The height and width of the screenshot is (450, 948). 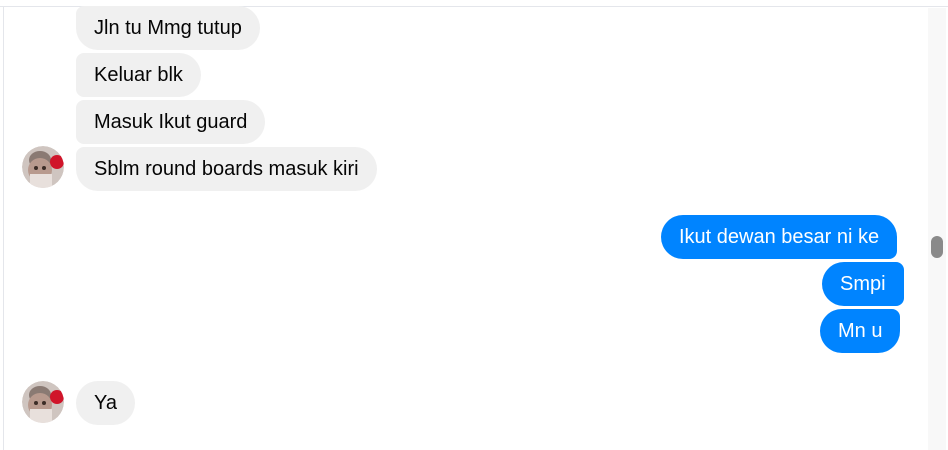 I want to click on message-bubble-incoming: Jln tu Mmg tutup, so click(x=168, y=28).